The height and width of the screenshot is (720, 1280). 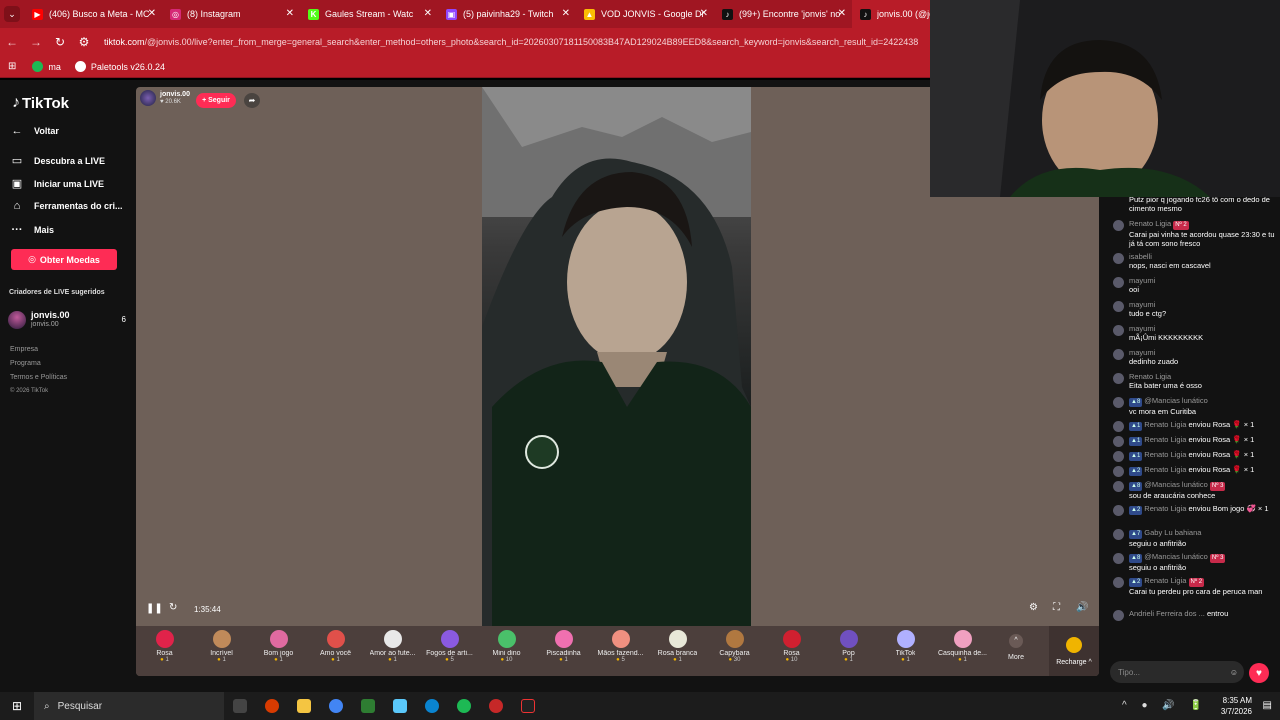 What do you see at coordinates (36, 42) in the screenshot?
I see `forward-icon: →` at bounding box center [36, 42].